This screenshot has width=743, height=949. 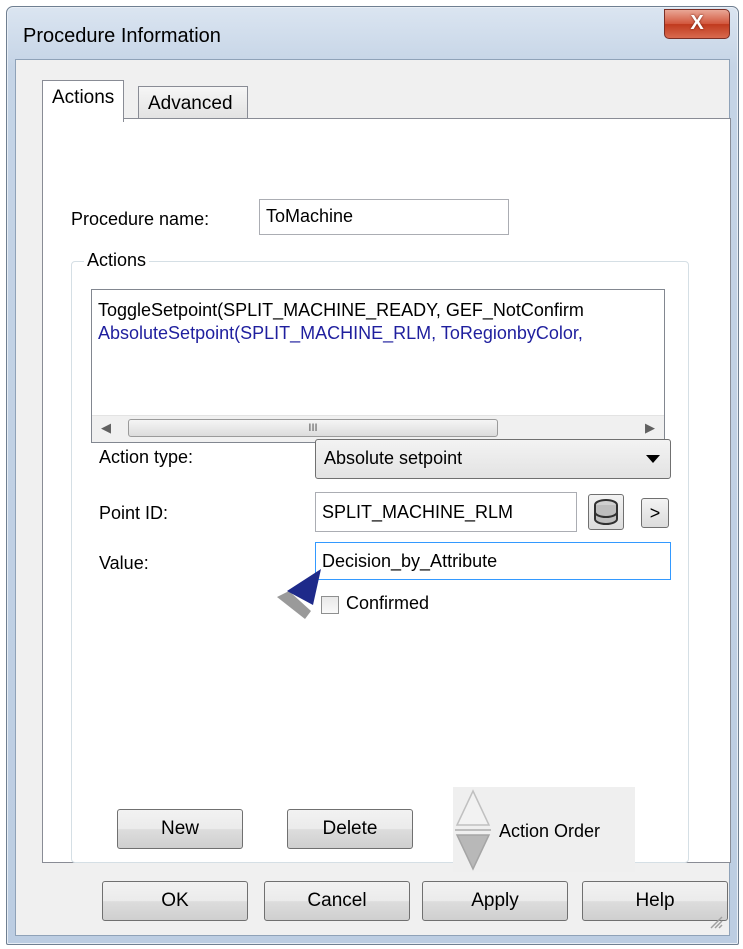 I want to click on move-down-icon, so click(x=473, y=852).